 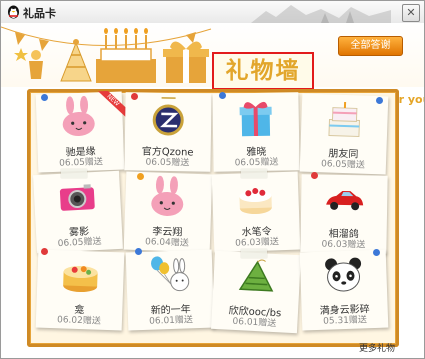 What do you see at coordinates (80, 279) in the screenshot?
I see `fruit-cake-icon` at bounding box center [80, 279].